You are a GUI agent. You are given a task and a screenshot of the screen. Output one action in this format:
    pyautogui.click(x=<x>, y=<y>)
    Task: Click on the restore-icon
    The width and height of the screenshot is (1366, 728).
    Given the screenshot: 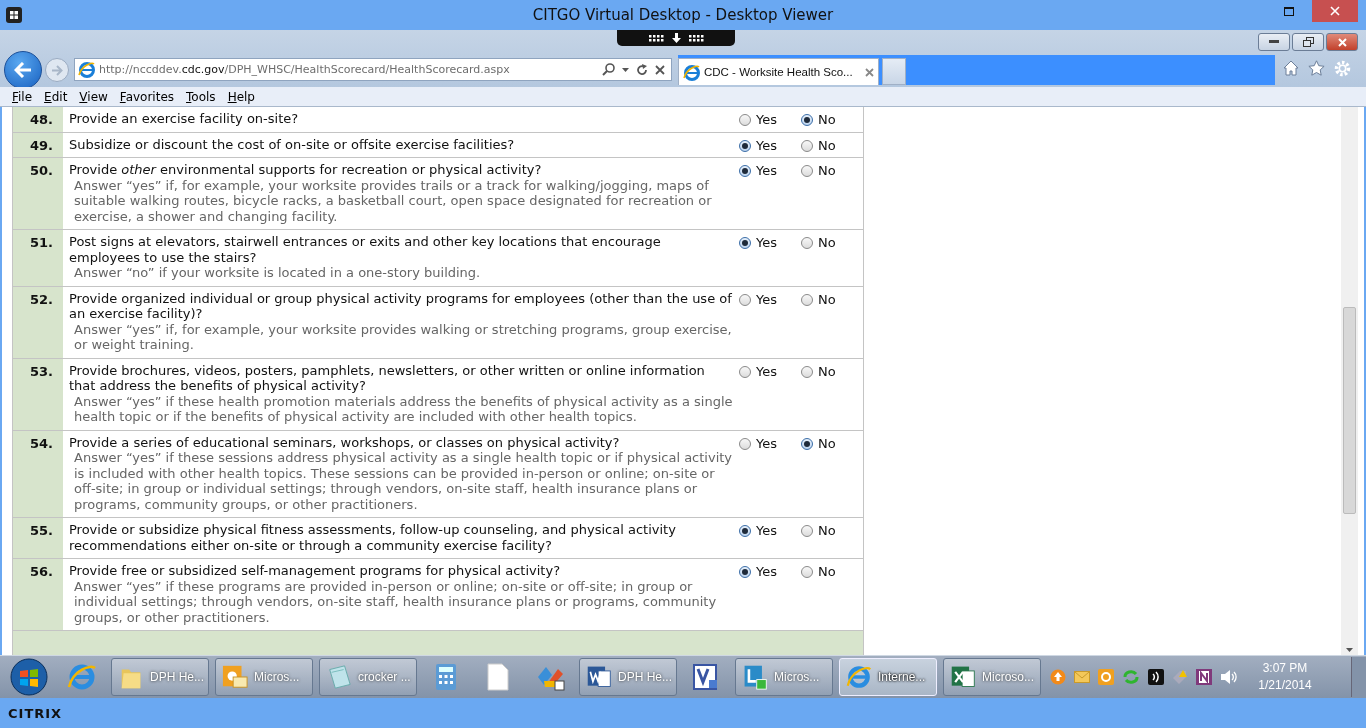 What is the action you would take?
    pyautogui.click(x=1308, y=42)
    